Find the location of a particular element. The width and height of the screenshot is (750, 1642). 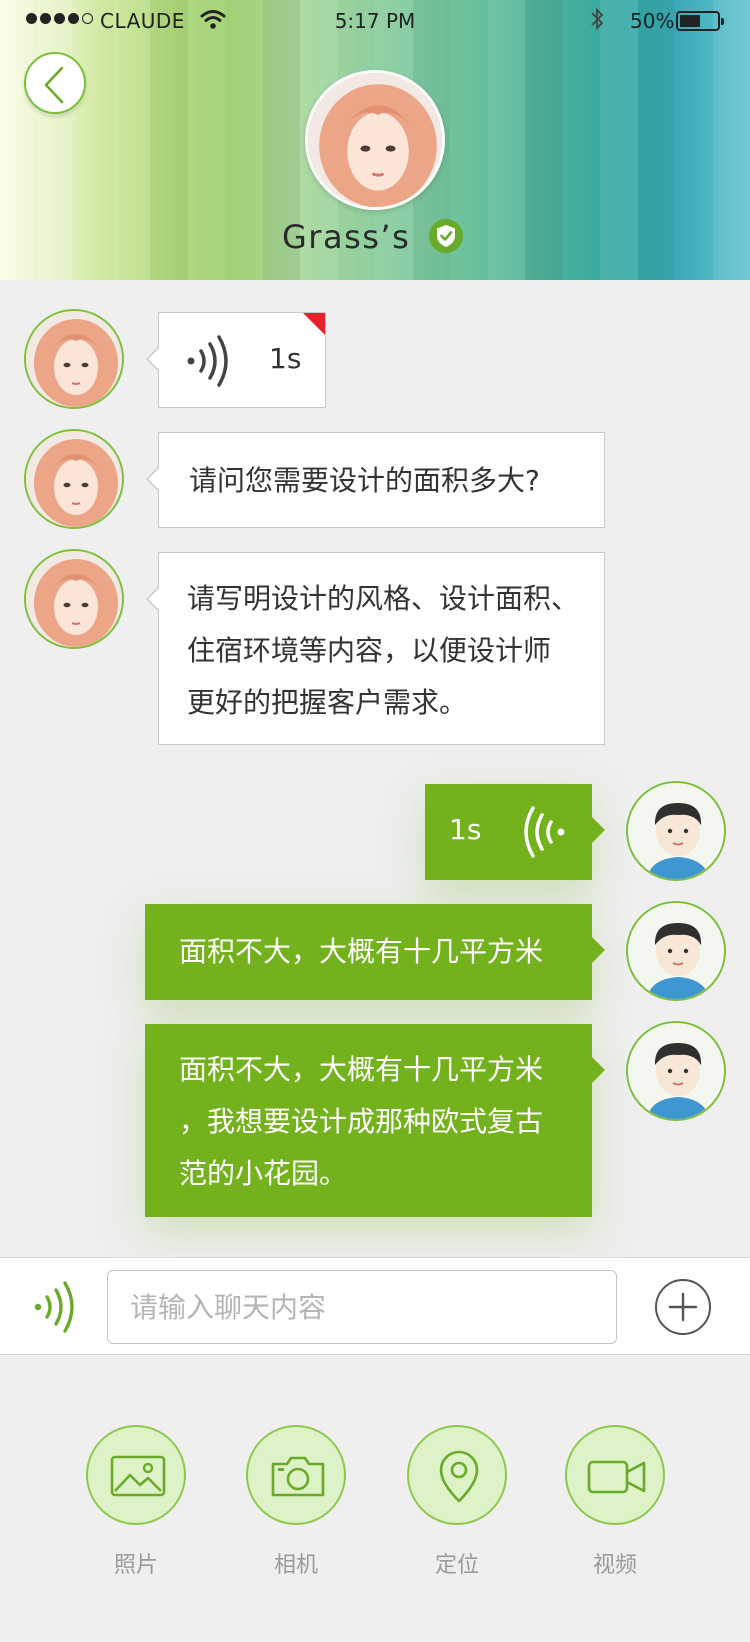

tool-camera: 相机 is located at coordinates (296, 1502).